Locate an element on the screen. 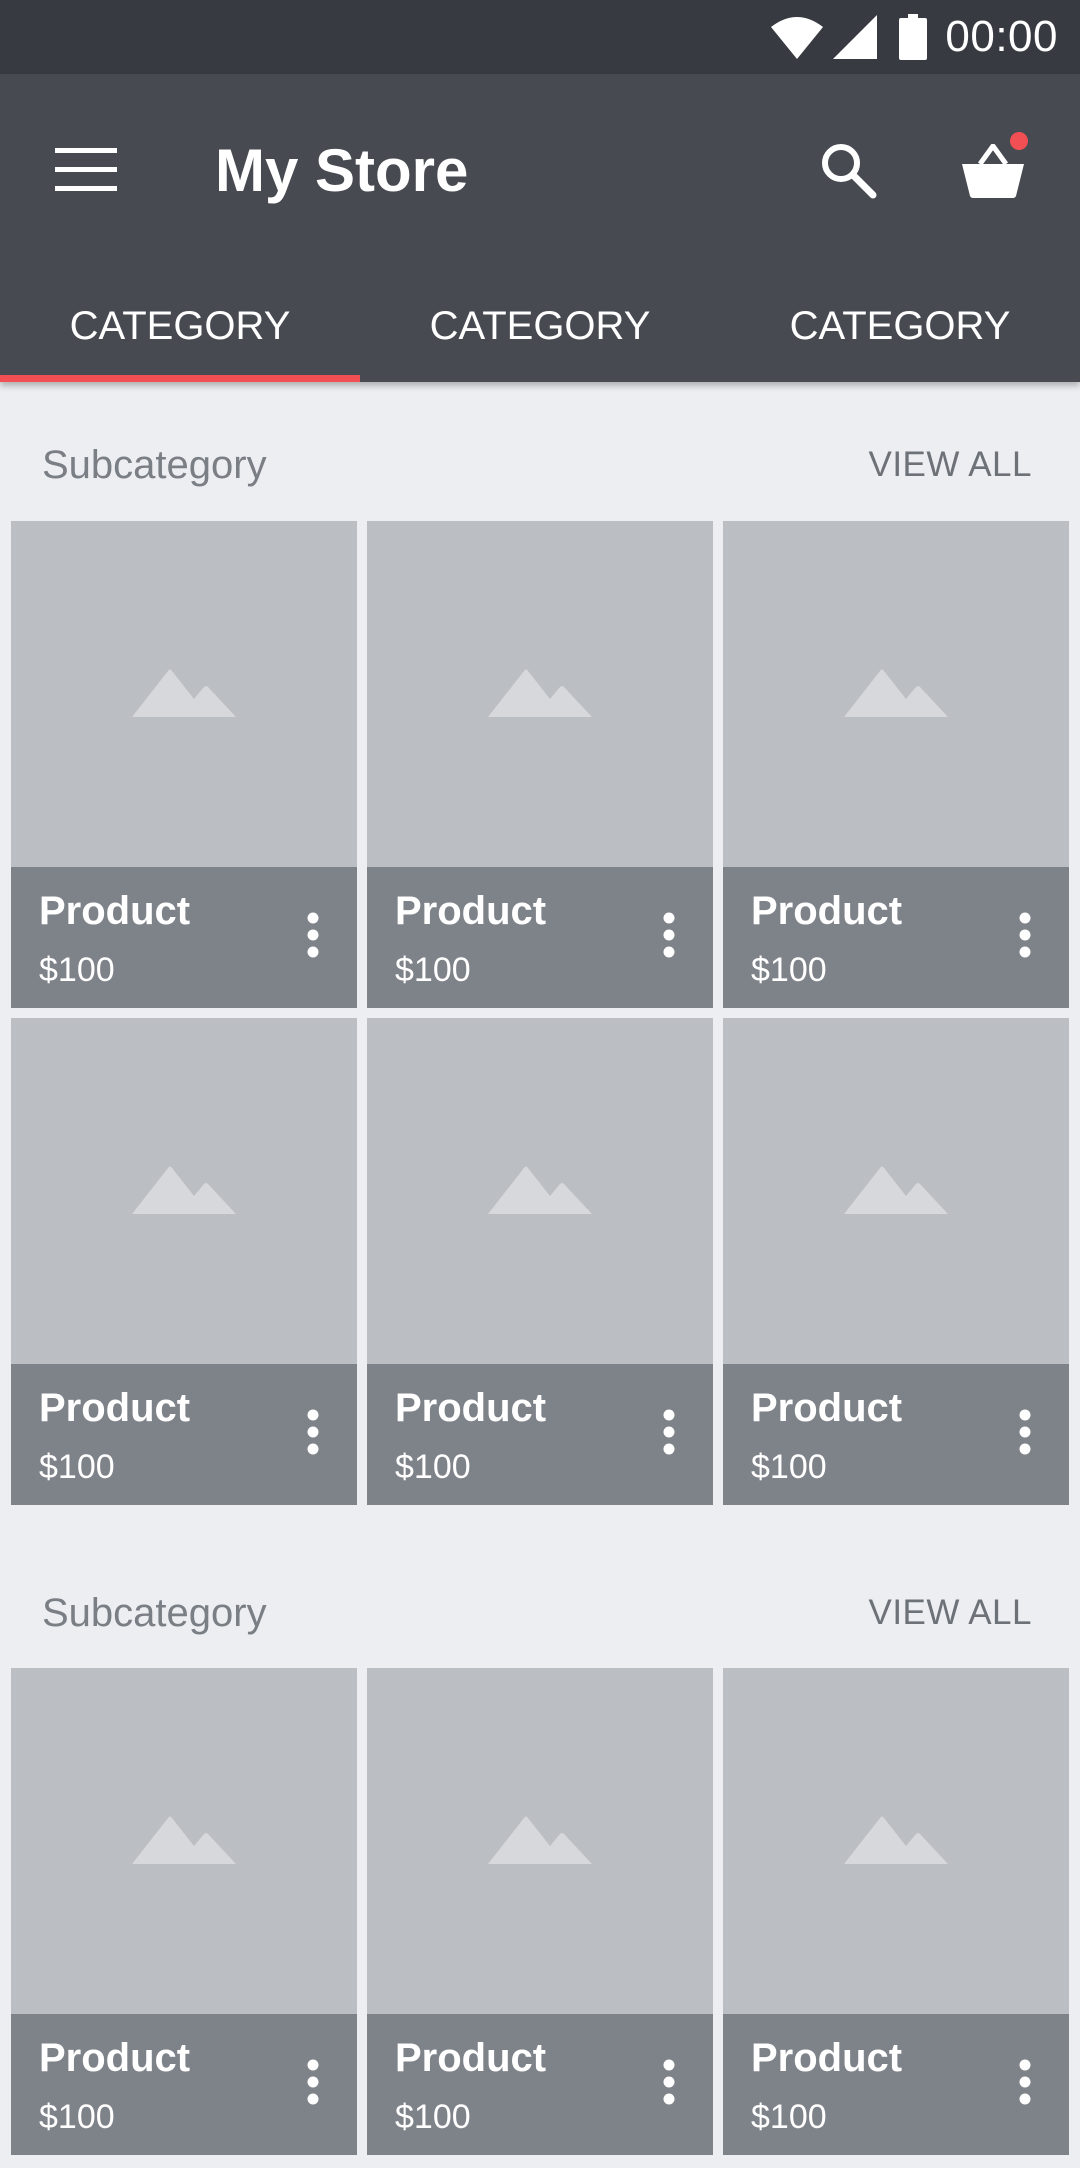  search-icon is located at coordinates (848, 172).